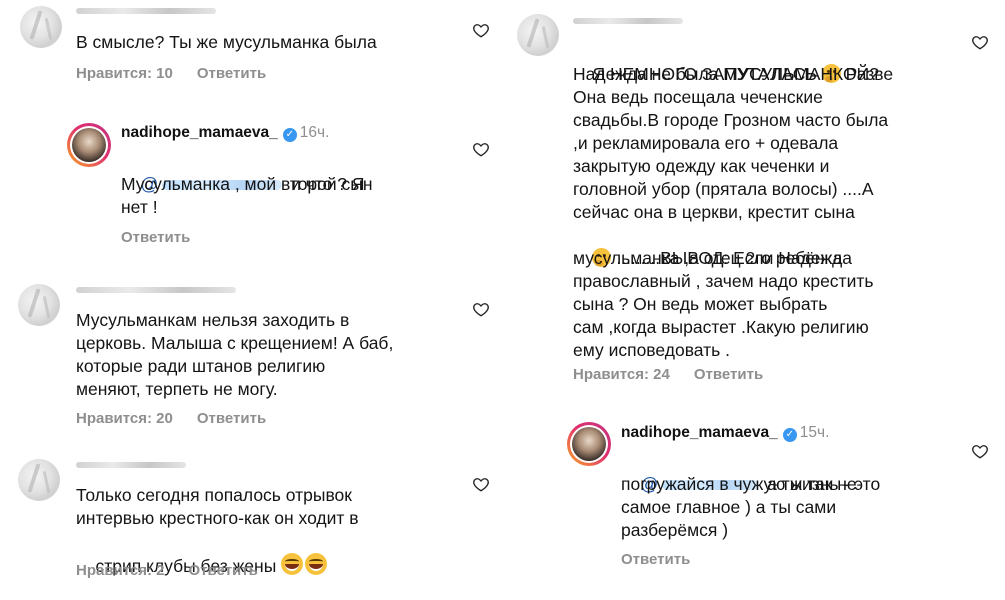 This screenshot has height=600, width=1005. What do you see at coordinates (701, 166) in the screenshot?
I see `comment-text-line: закрытую одежду как чеченки и` at bounding box center [701, 166].